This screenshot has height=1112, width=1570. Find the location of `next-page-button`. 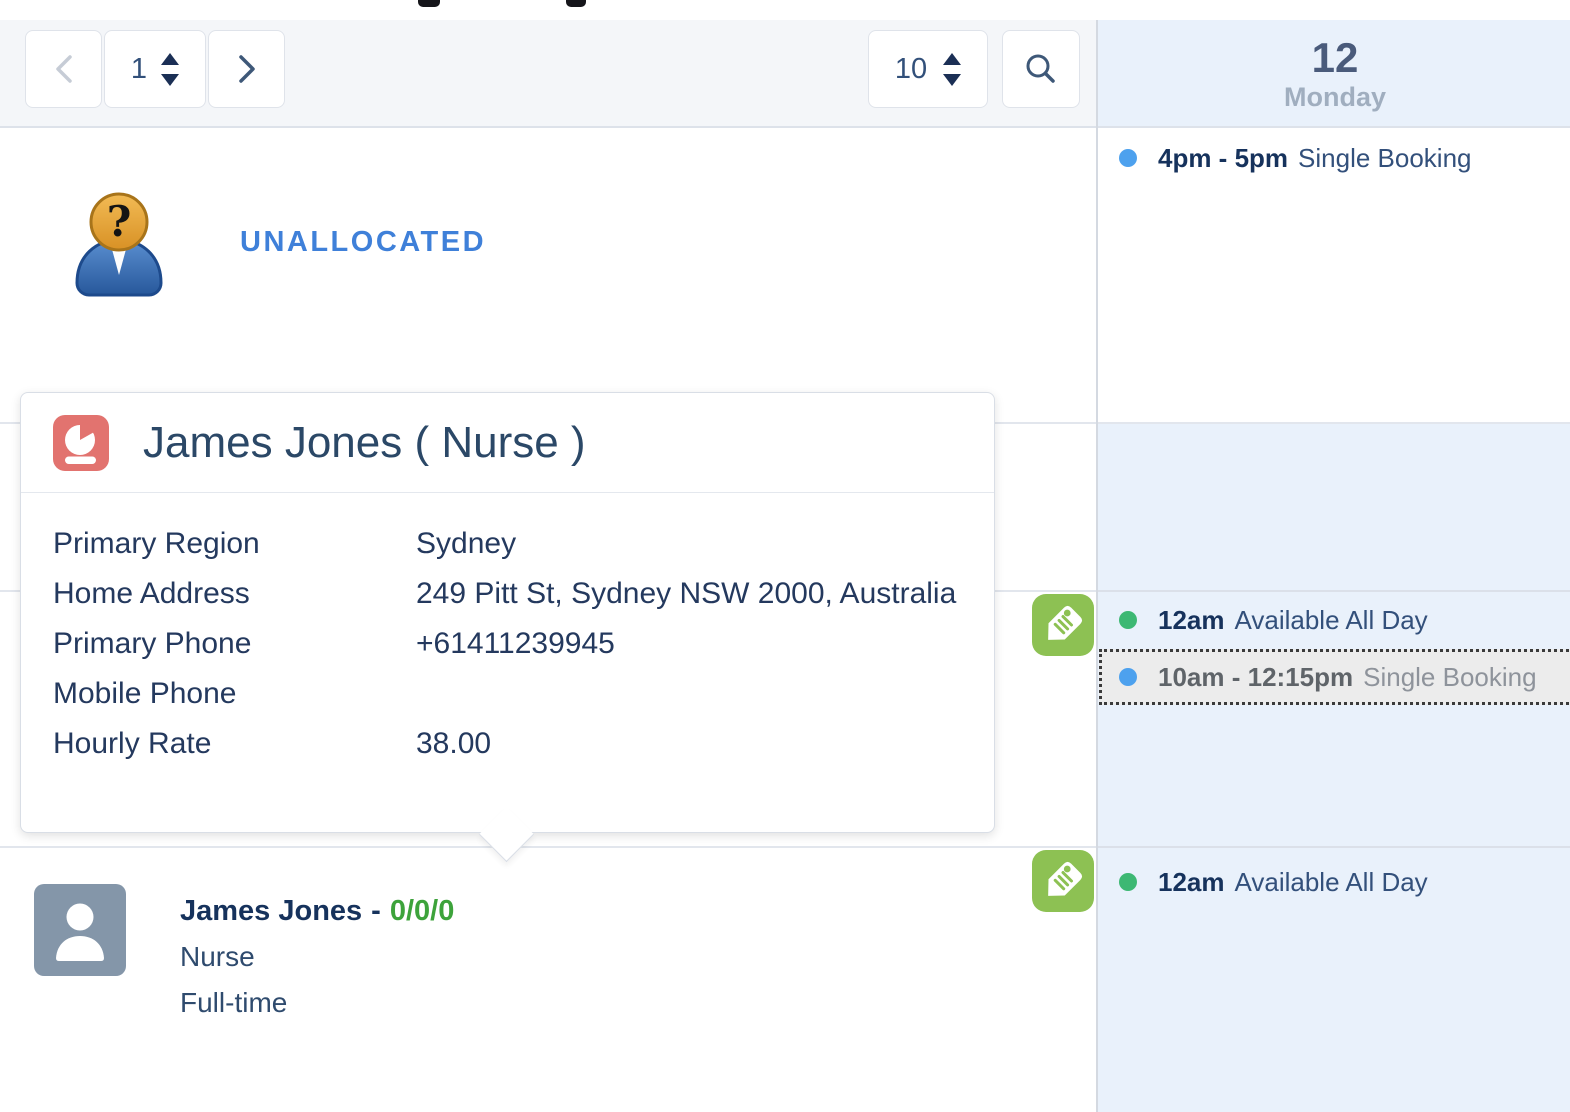

next-page-button is located at coordinates (246, 69).